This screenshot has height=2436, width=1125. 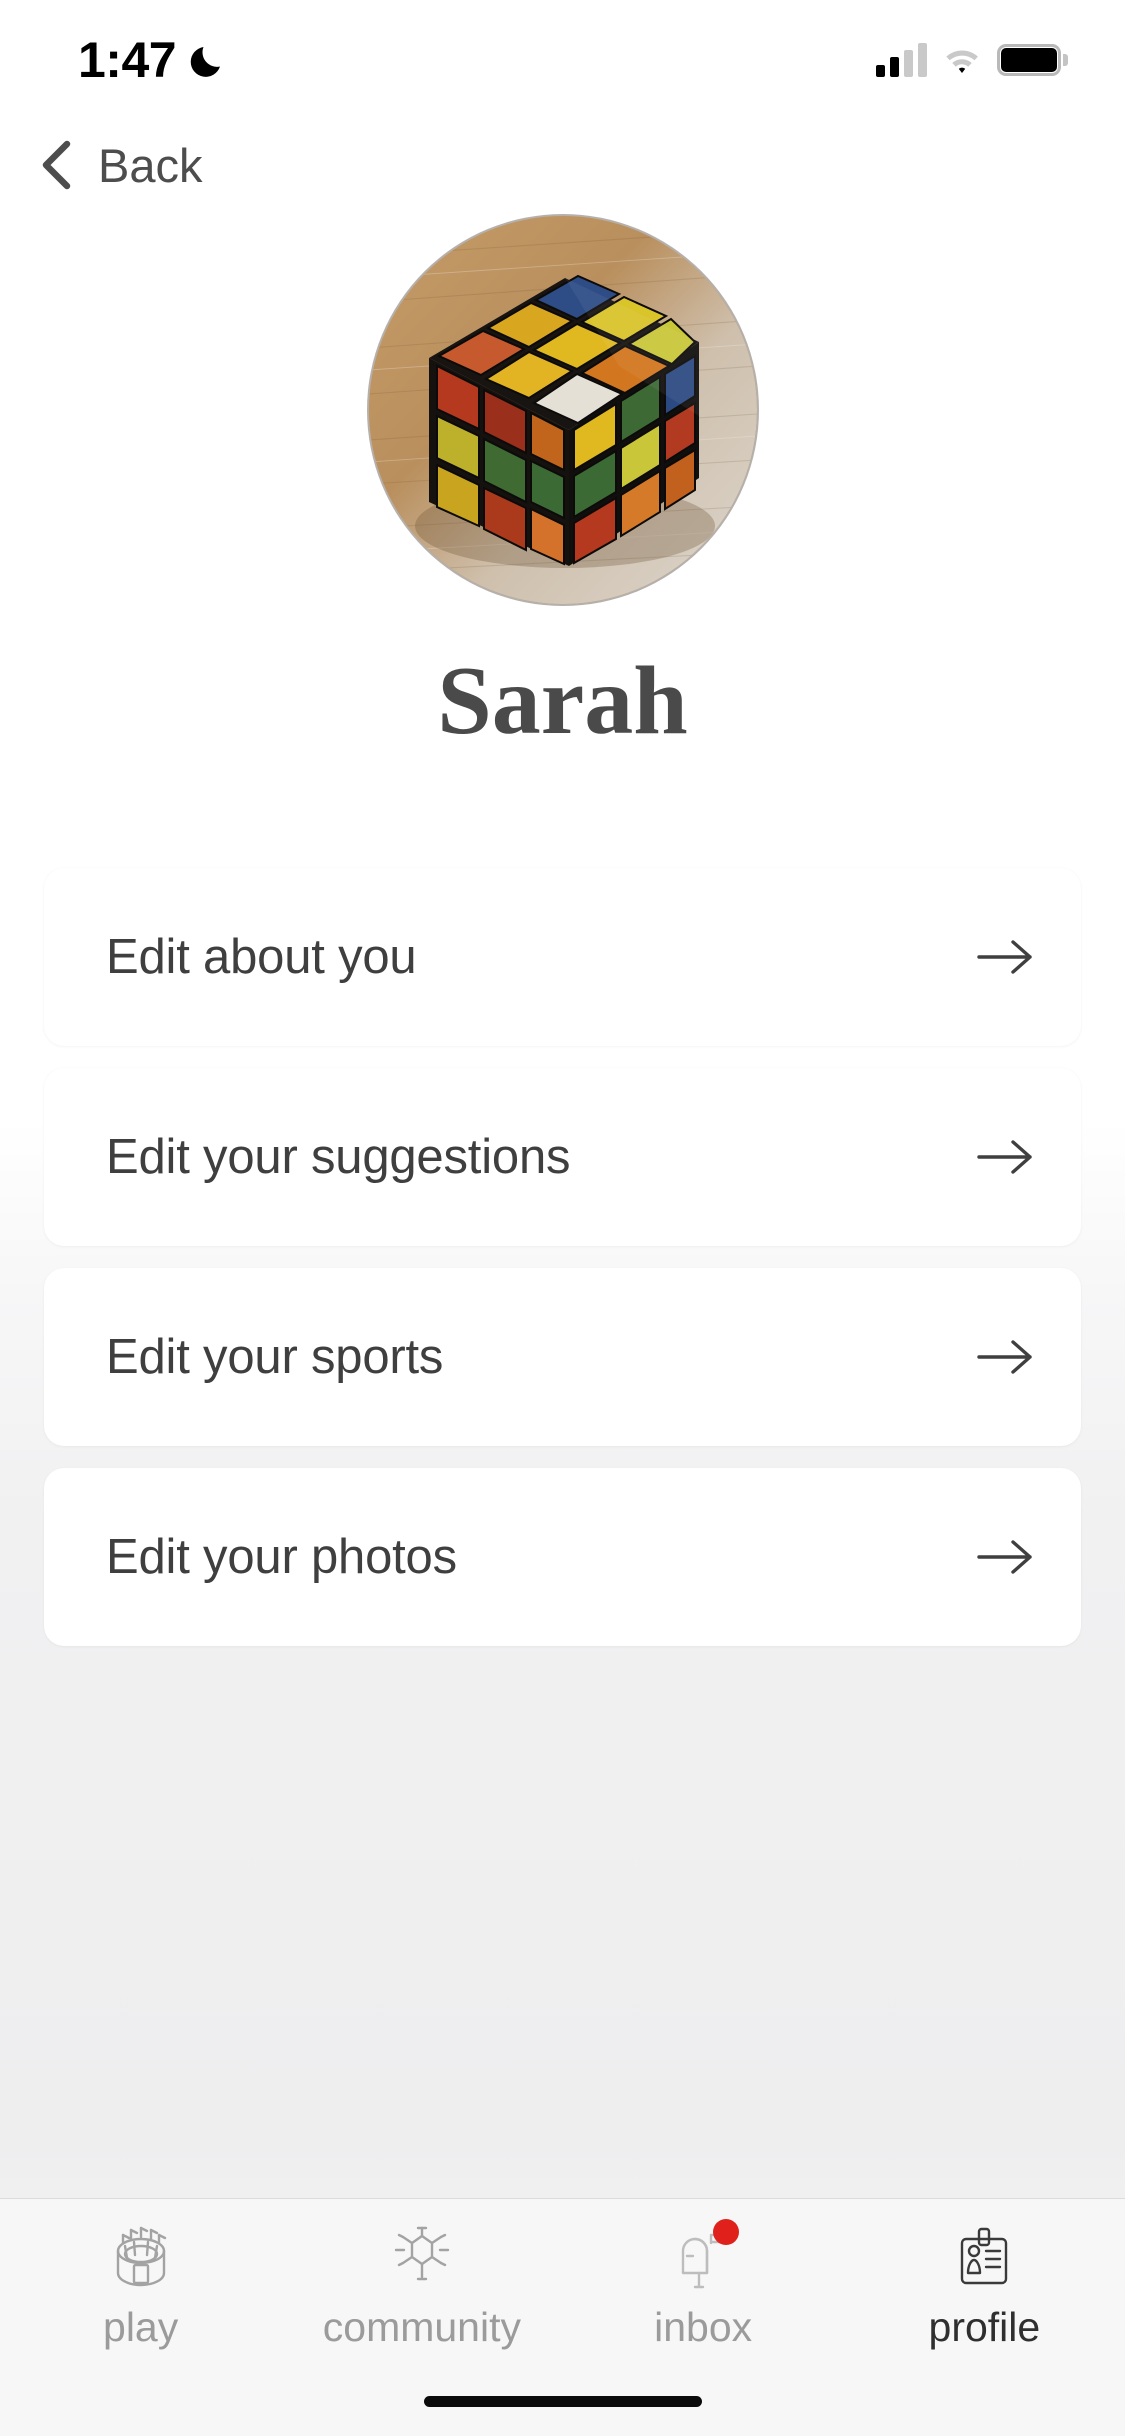 What do you see at coordinates (421, 2327) in the screenshot?
I see `tab-label: community` at bounding box center [421, 2327].